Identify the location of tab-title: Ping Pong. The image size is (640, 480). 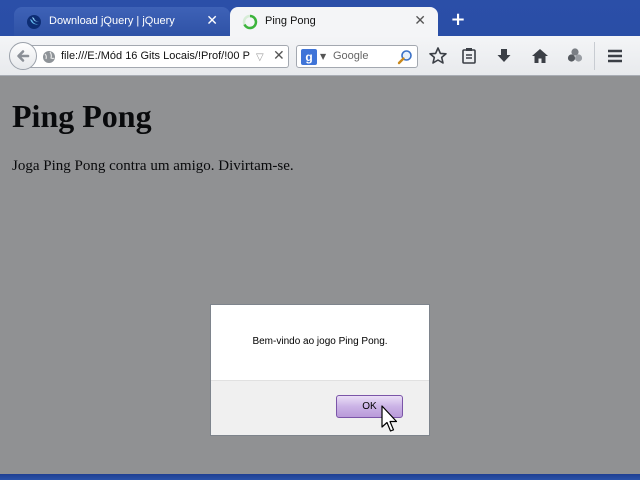
(290, 21).